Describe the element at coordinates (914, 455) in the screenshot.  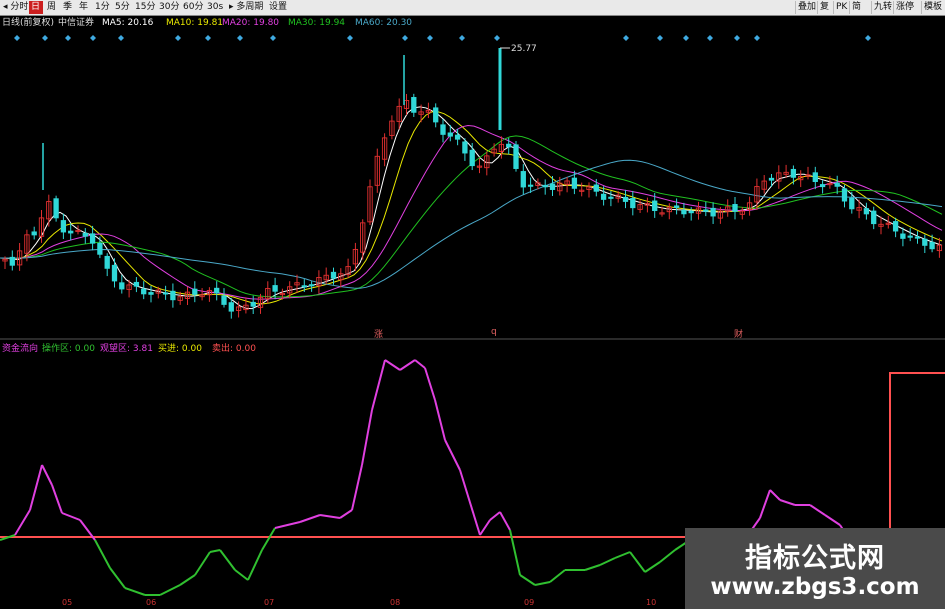
I see `threshold-step` at that location.